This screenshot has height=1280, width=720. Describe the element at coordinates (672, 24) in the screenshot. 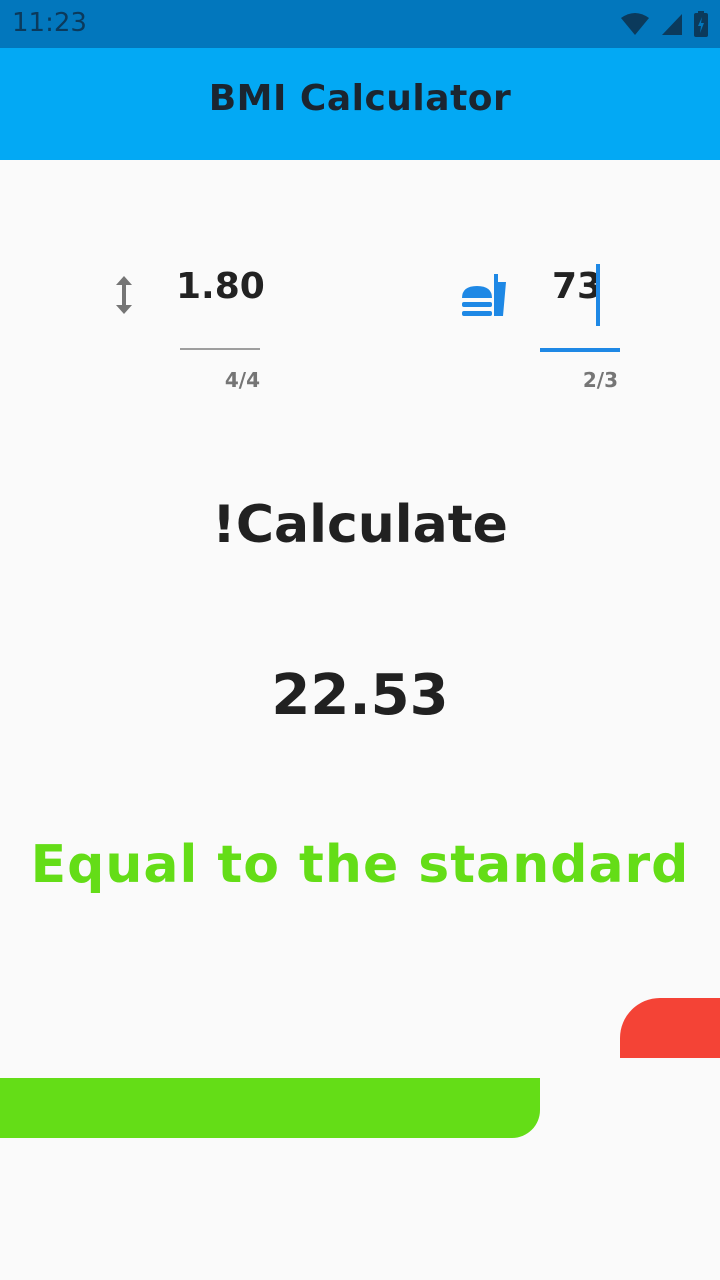

I see `signal-icon` at that location.